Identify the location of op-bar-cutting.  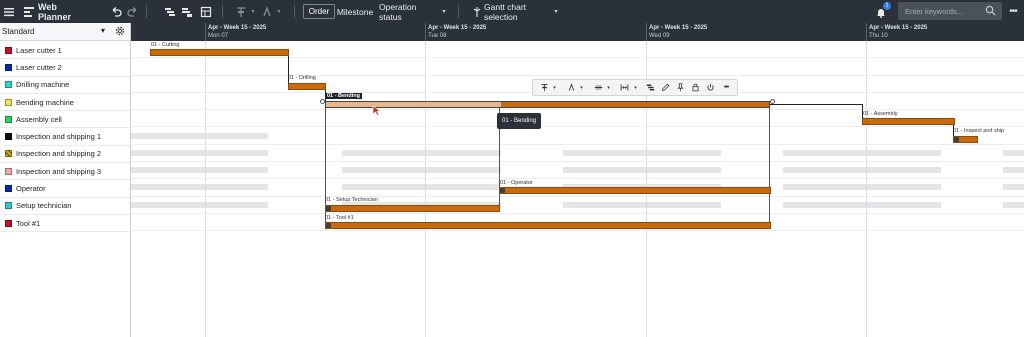
(219, 52).